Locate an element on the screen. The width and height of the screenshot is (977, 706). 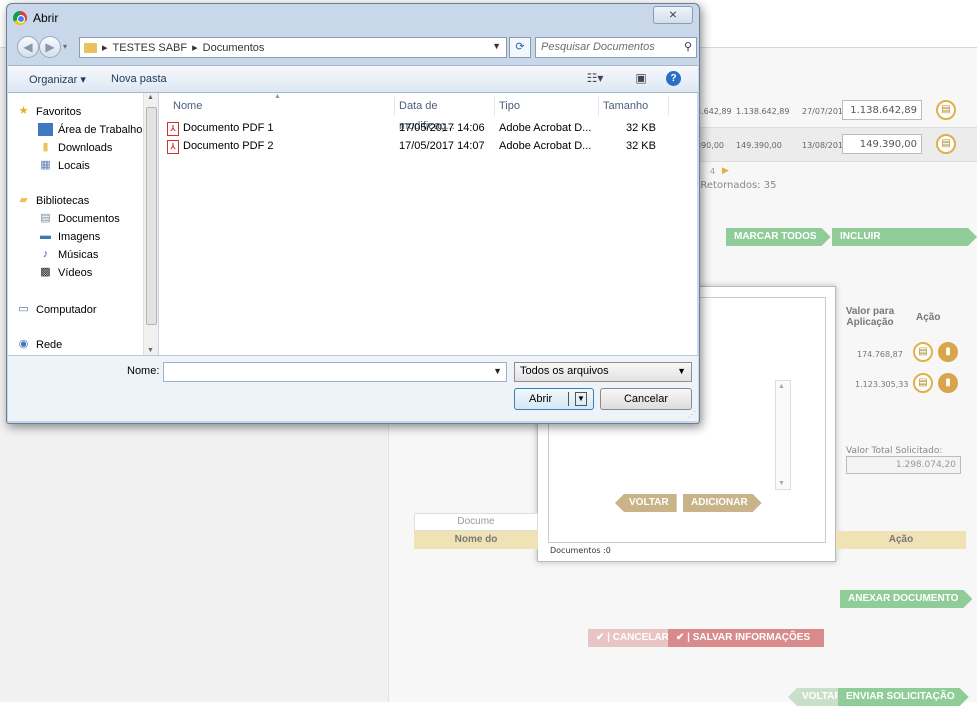
downloads-folder-icon: ▮ is located at coordinates (45, 147).